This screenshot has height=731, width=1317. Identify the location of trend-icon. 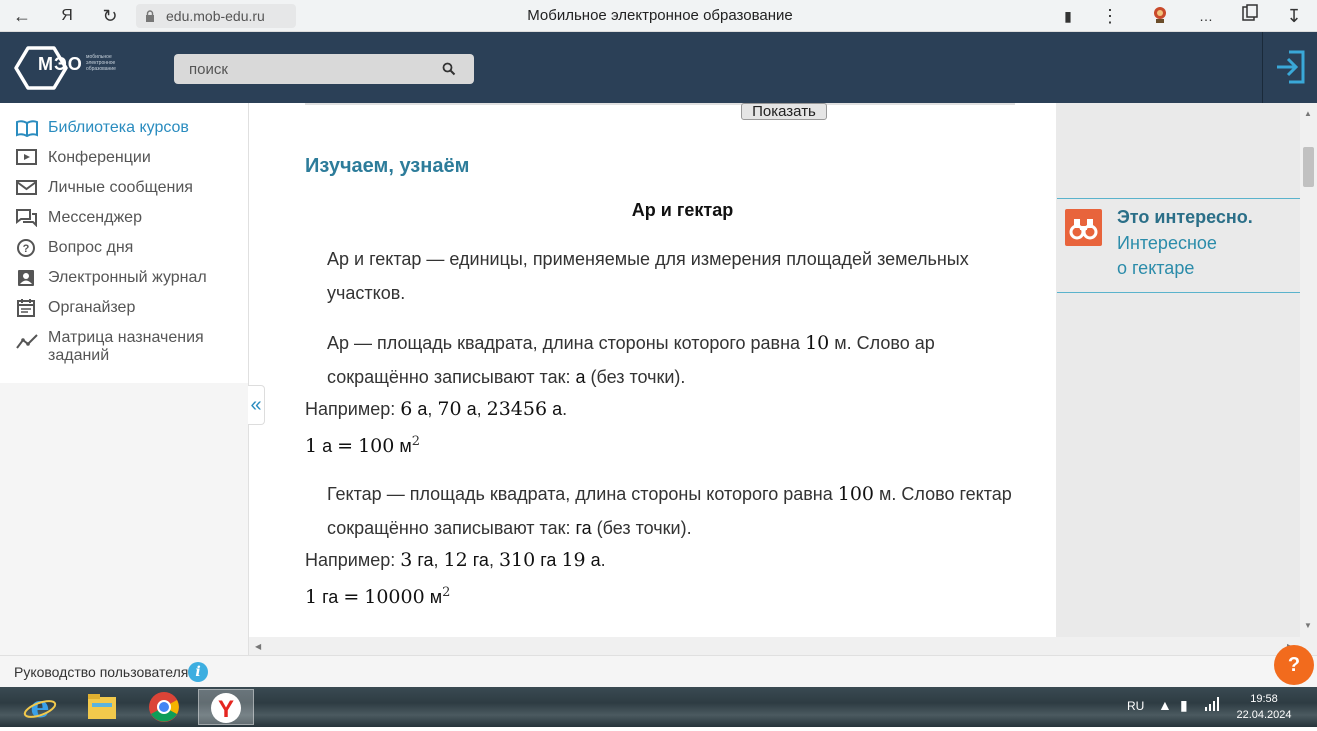
(27, 341).